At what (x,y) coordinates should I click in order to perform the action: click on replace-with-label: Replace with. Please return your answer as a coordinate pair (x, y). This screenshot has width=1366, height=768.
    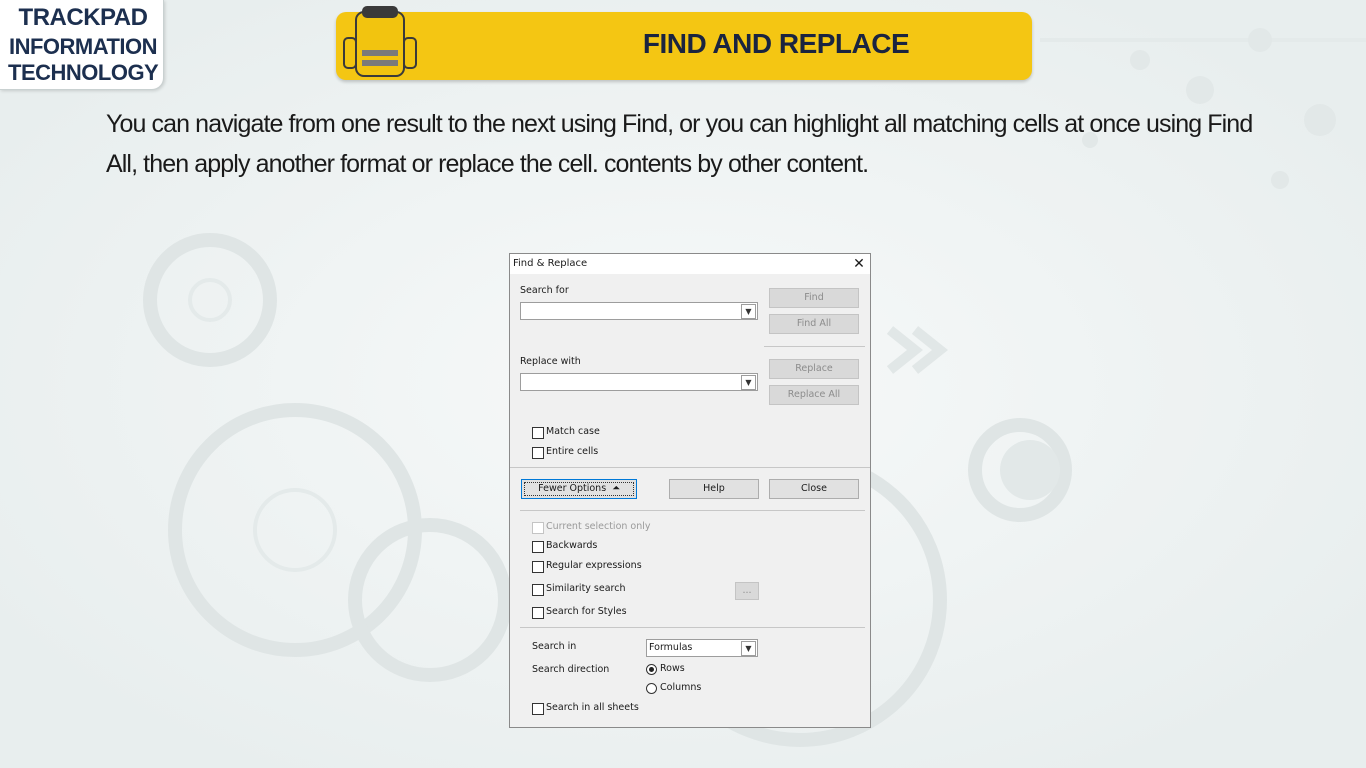
    Looking at the image, I should click on (550, 361).